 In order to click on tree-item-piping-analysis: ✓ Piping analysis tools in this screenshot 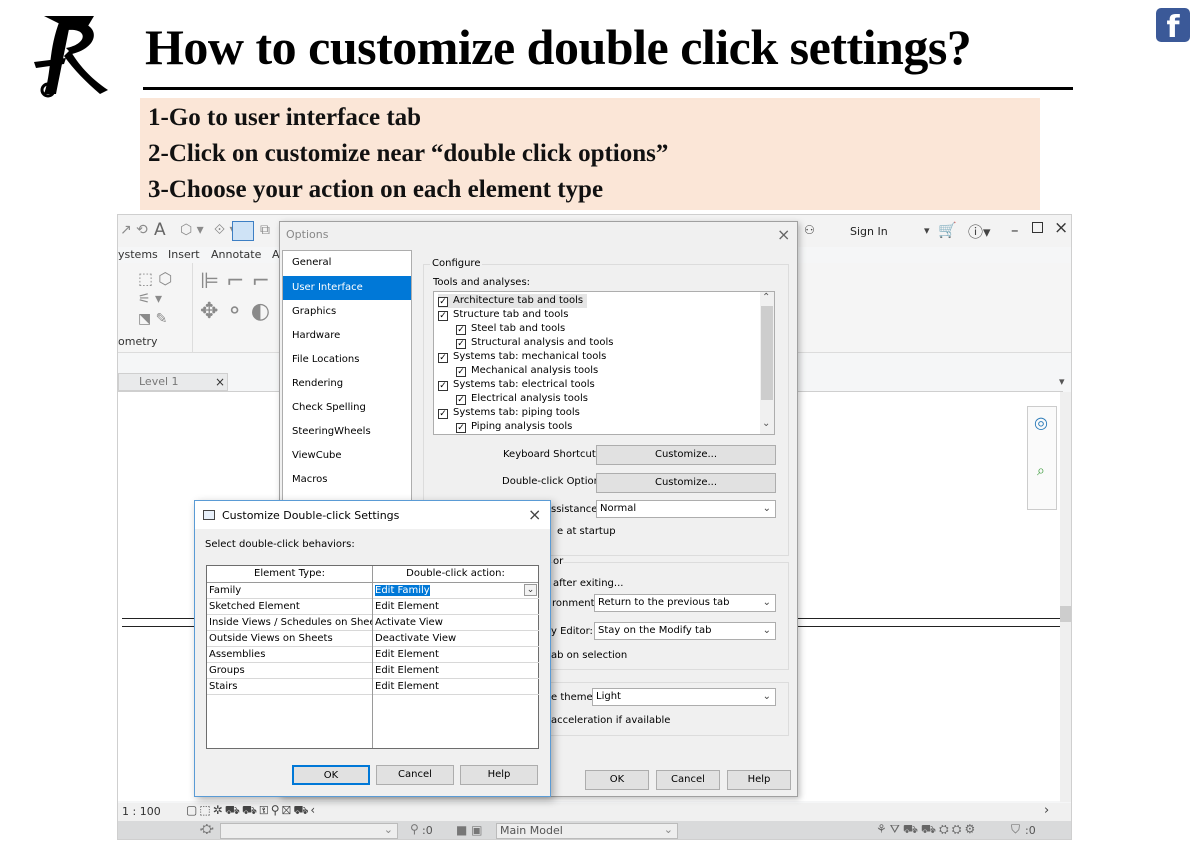, I will do `click(514, 427)`.